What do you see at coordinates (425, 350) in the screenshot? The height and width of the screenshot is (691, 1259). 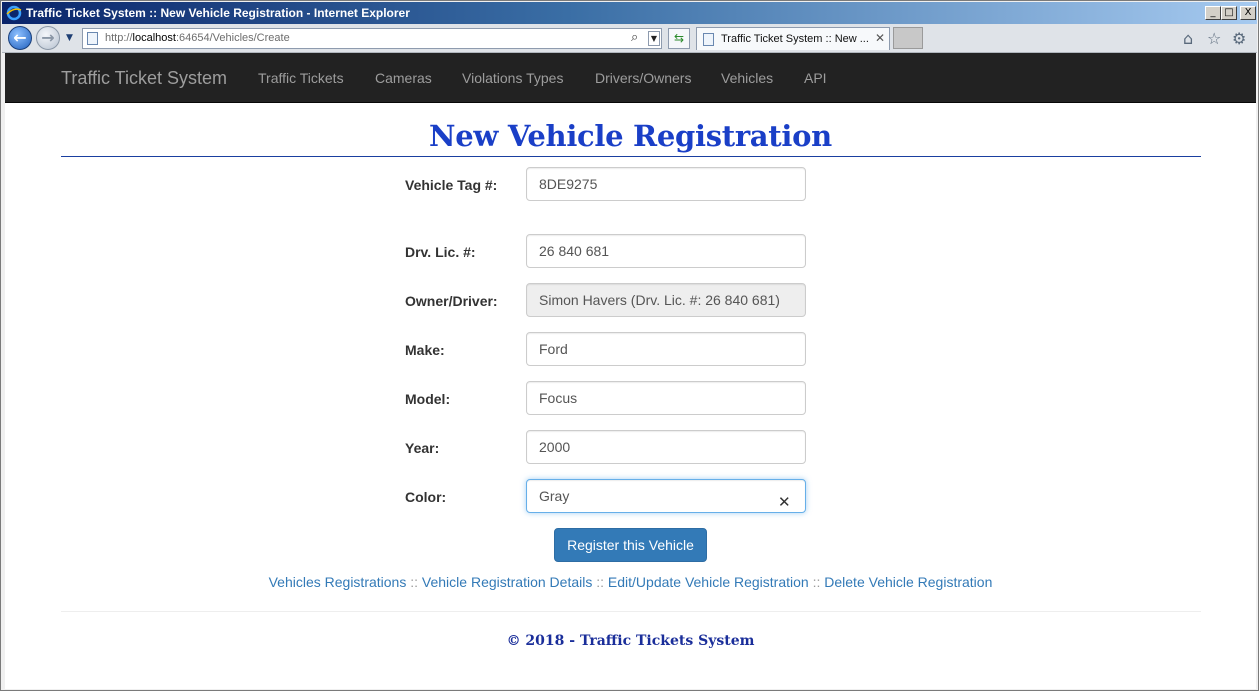 I see `make-label: Make:` at bounding box center [425, 350].